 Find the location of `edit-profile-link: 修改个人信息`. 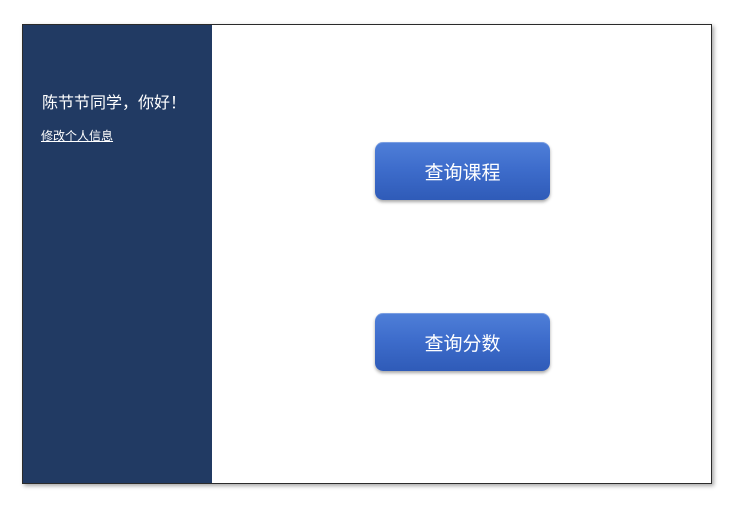

edit-profile-link: 修改个人信息 is located at coordinates (77, 136).